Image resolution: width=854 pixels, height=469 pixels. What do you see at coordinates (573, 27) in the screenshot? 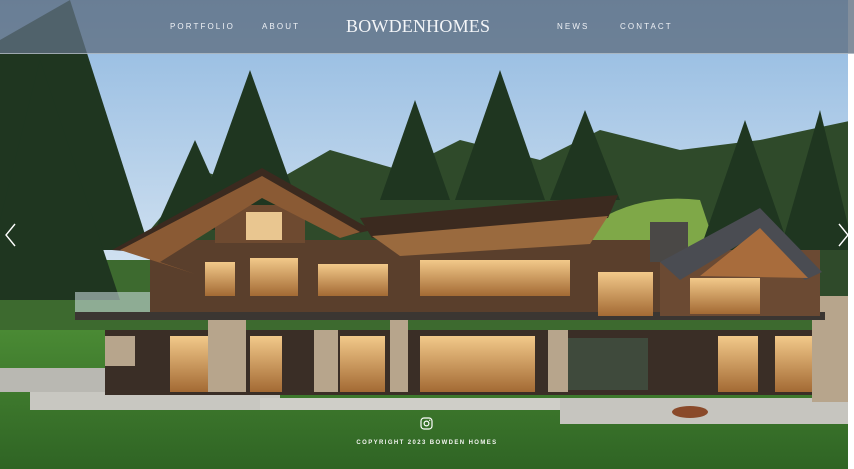
I see `nav-link-news: NEWS` at bounding box center [573, 27].